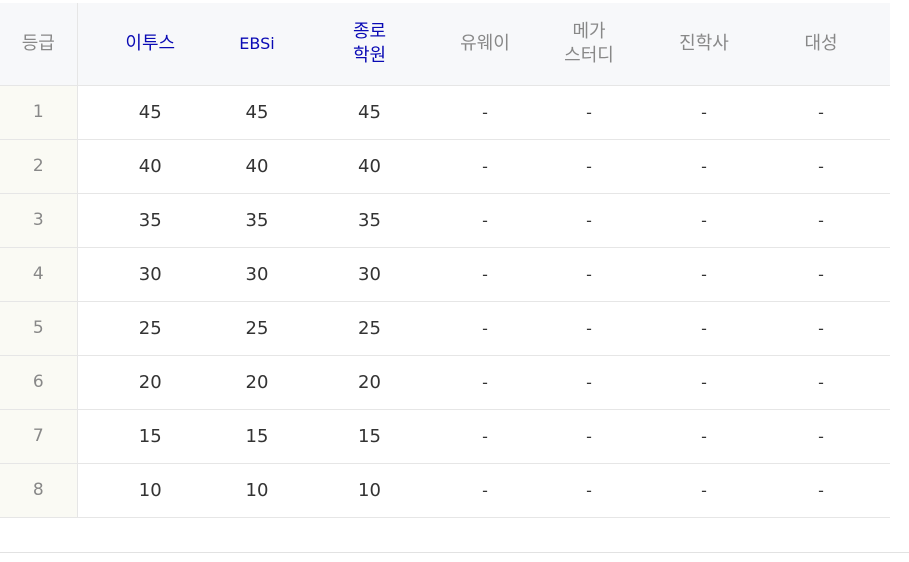 This screenshot has height=562, width=909. I want to click on header-etoos: 이투스, so click(150, 44).